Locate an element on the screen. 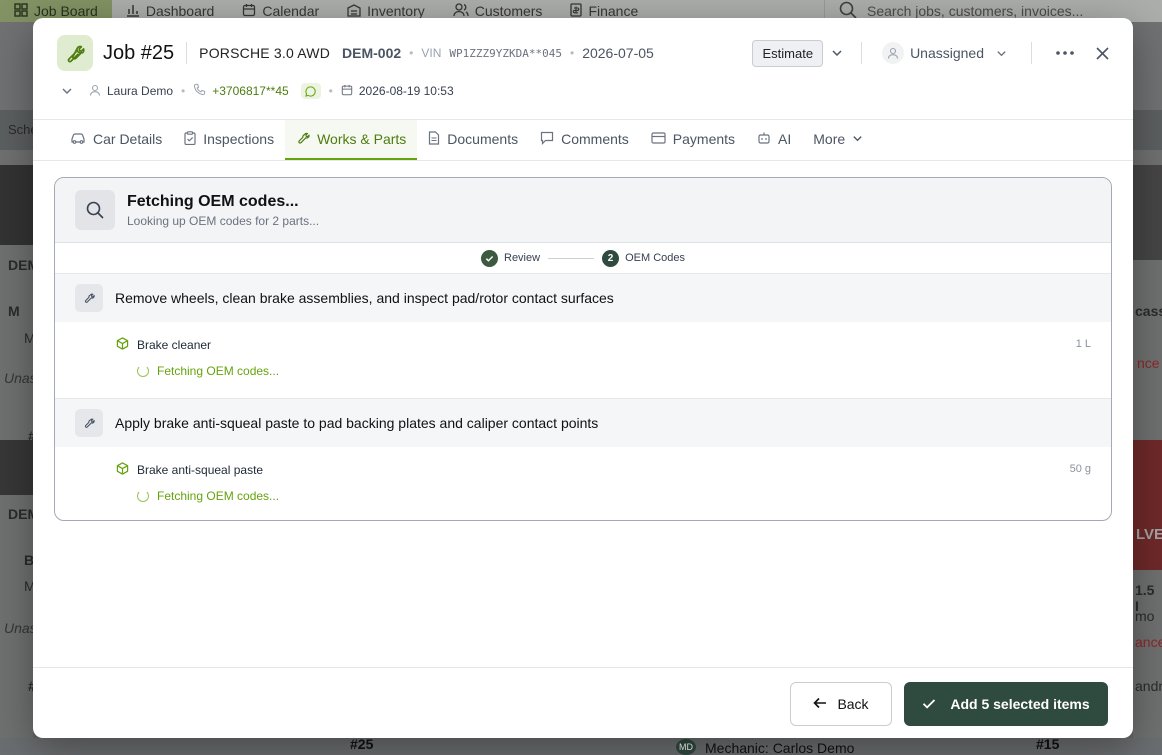 The image size is (1162, 755). step-review: Review is located at coordinates (511, 258).